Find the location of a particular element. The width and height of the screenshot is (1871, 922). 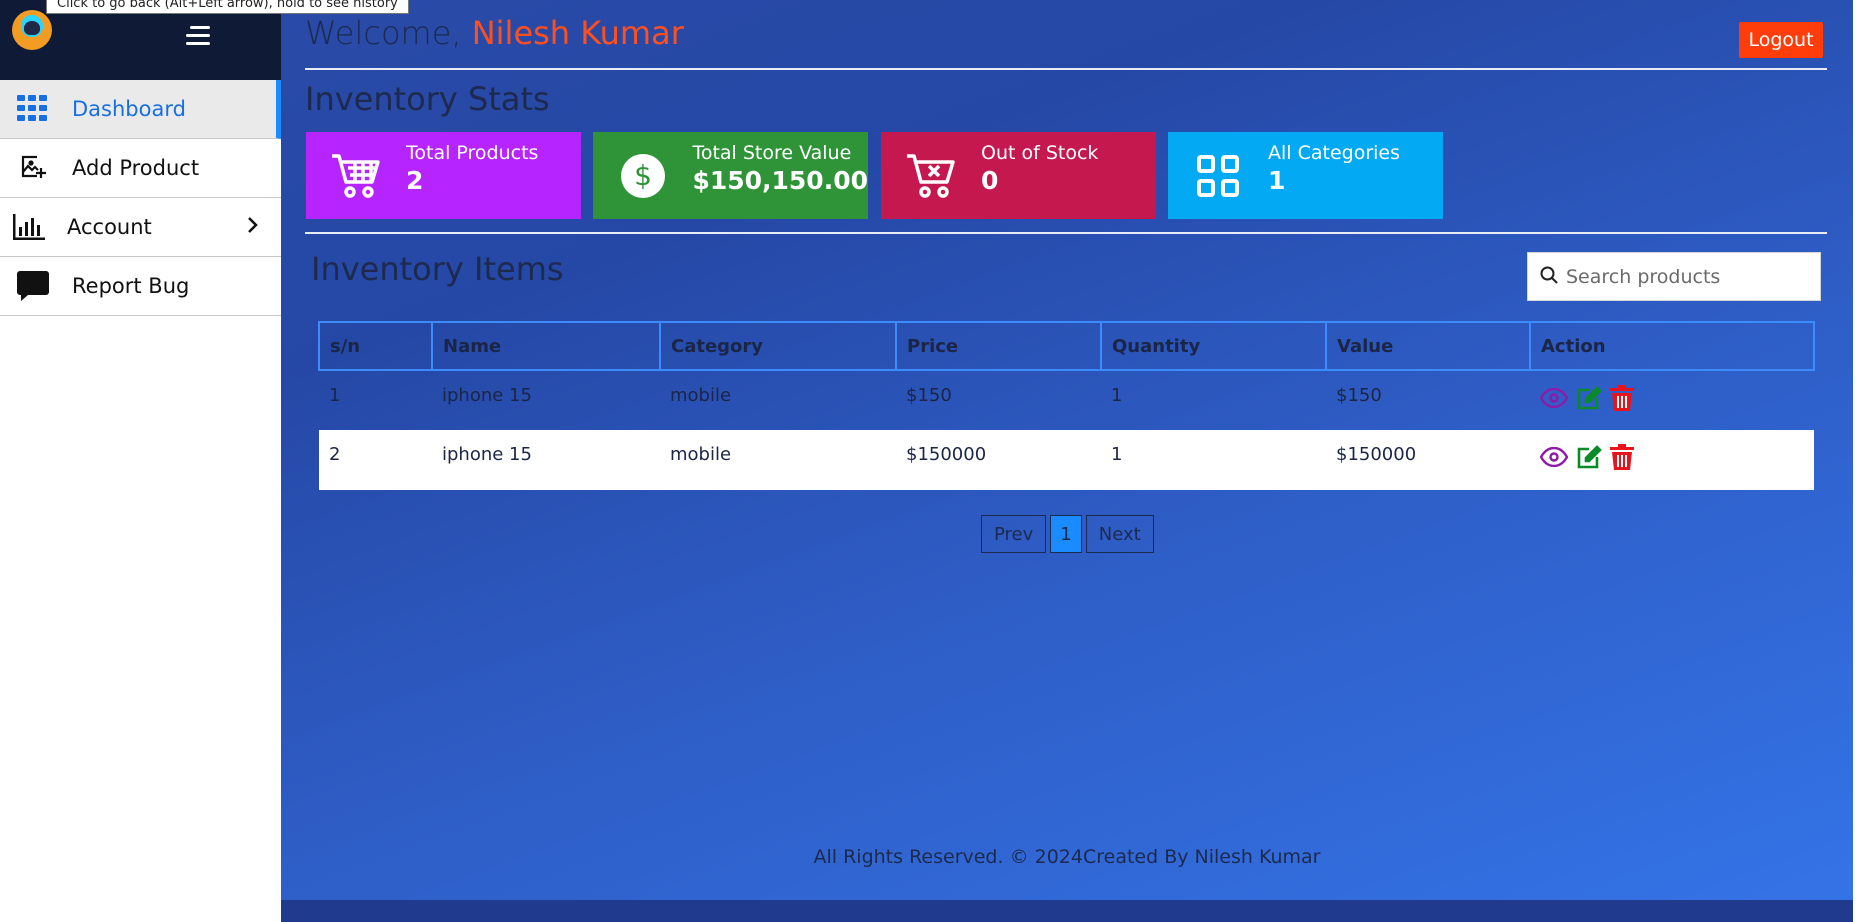

username: Nilesh Kumar is located at coordinates (577, 33).